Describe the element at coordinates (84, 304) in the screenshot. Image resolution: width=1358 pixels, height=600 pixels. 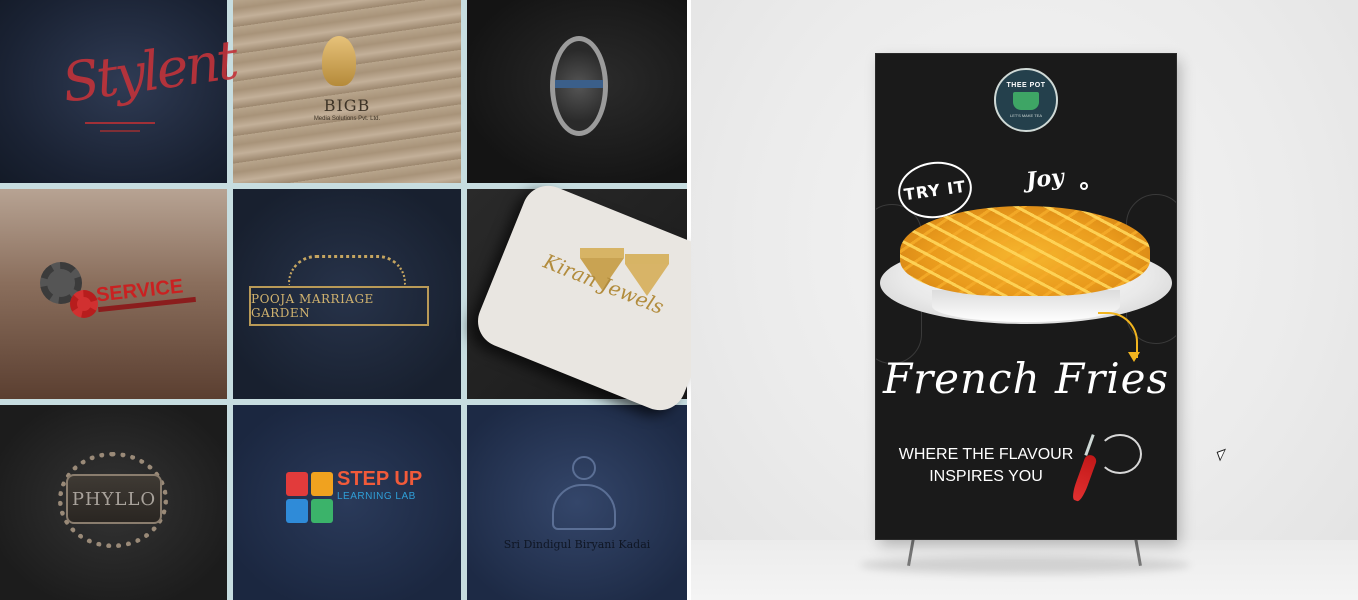
I see `gear-small-icon` at that location.